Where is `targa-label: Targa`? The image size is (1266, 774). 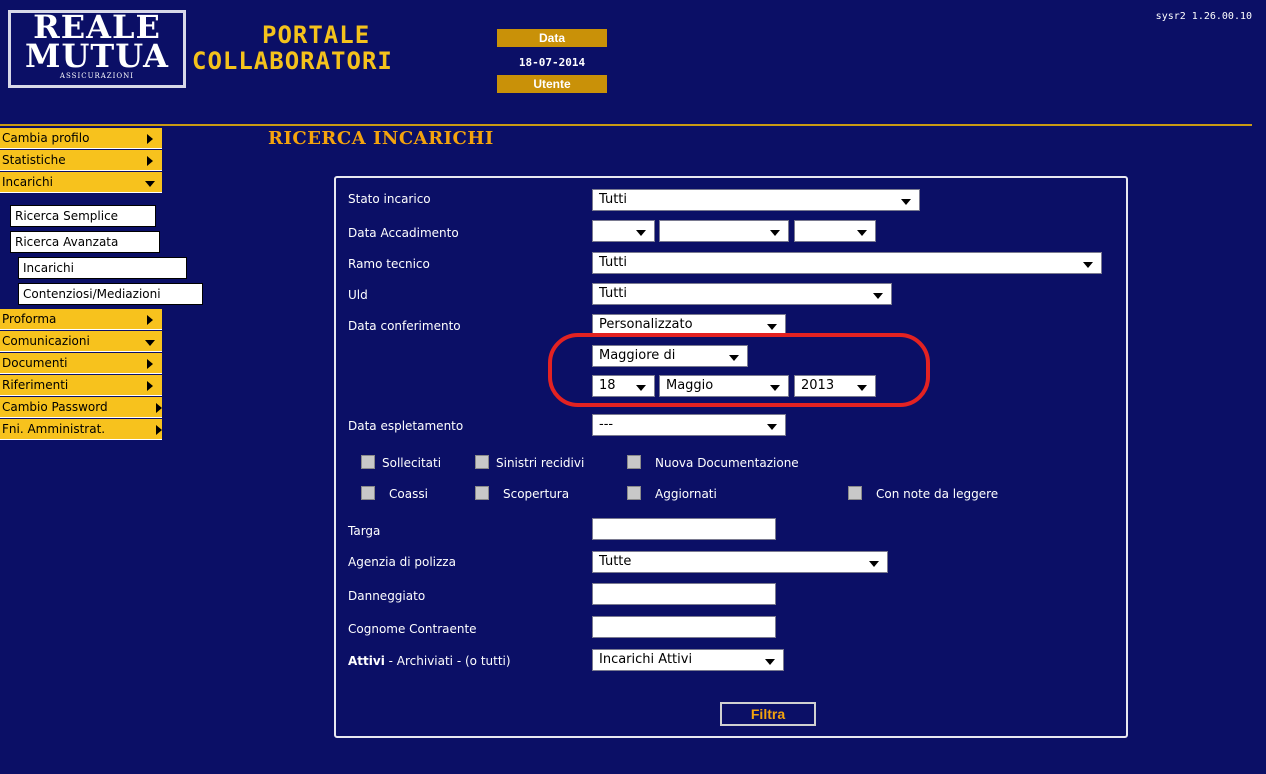
targa-label: Targa is located at coordinates (364, 531).